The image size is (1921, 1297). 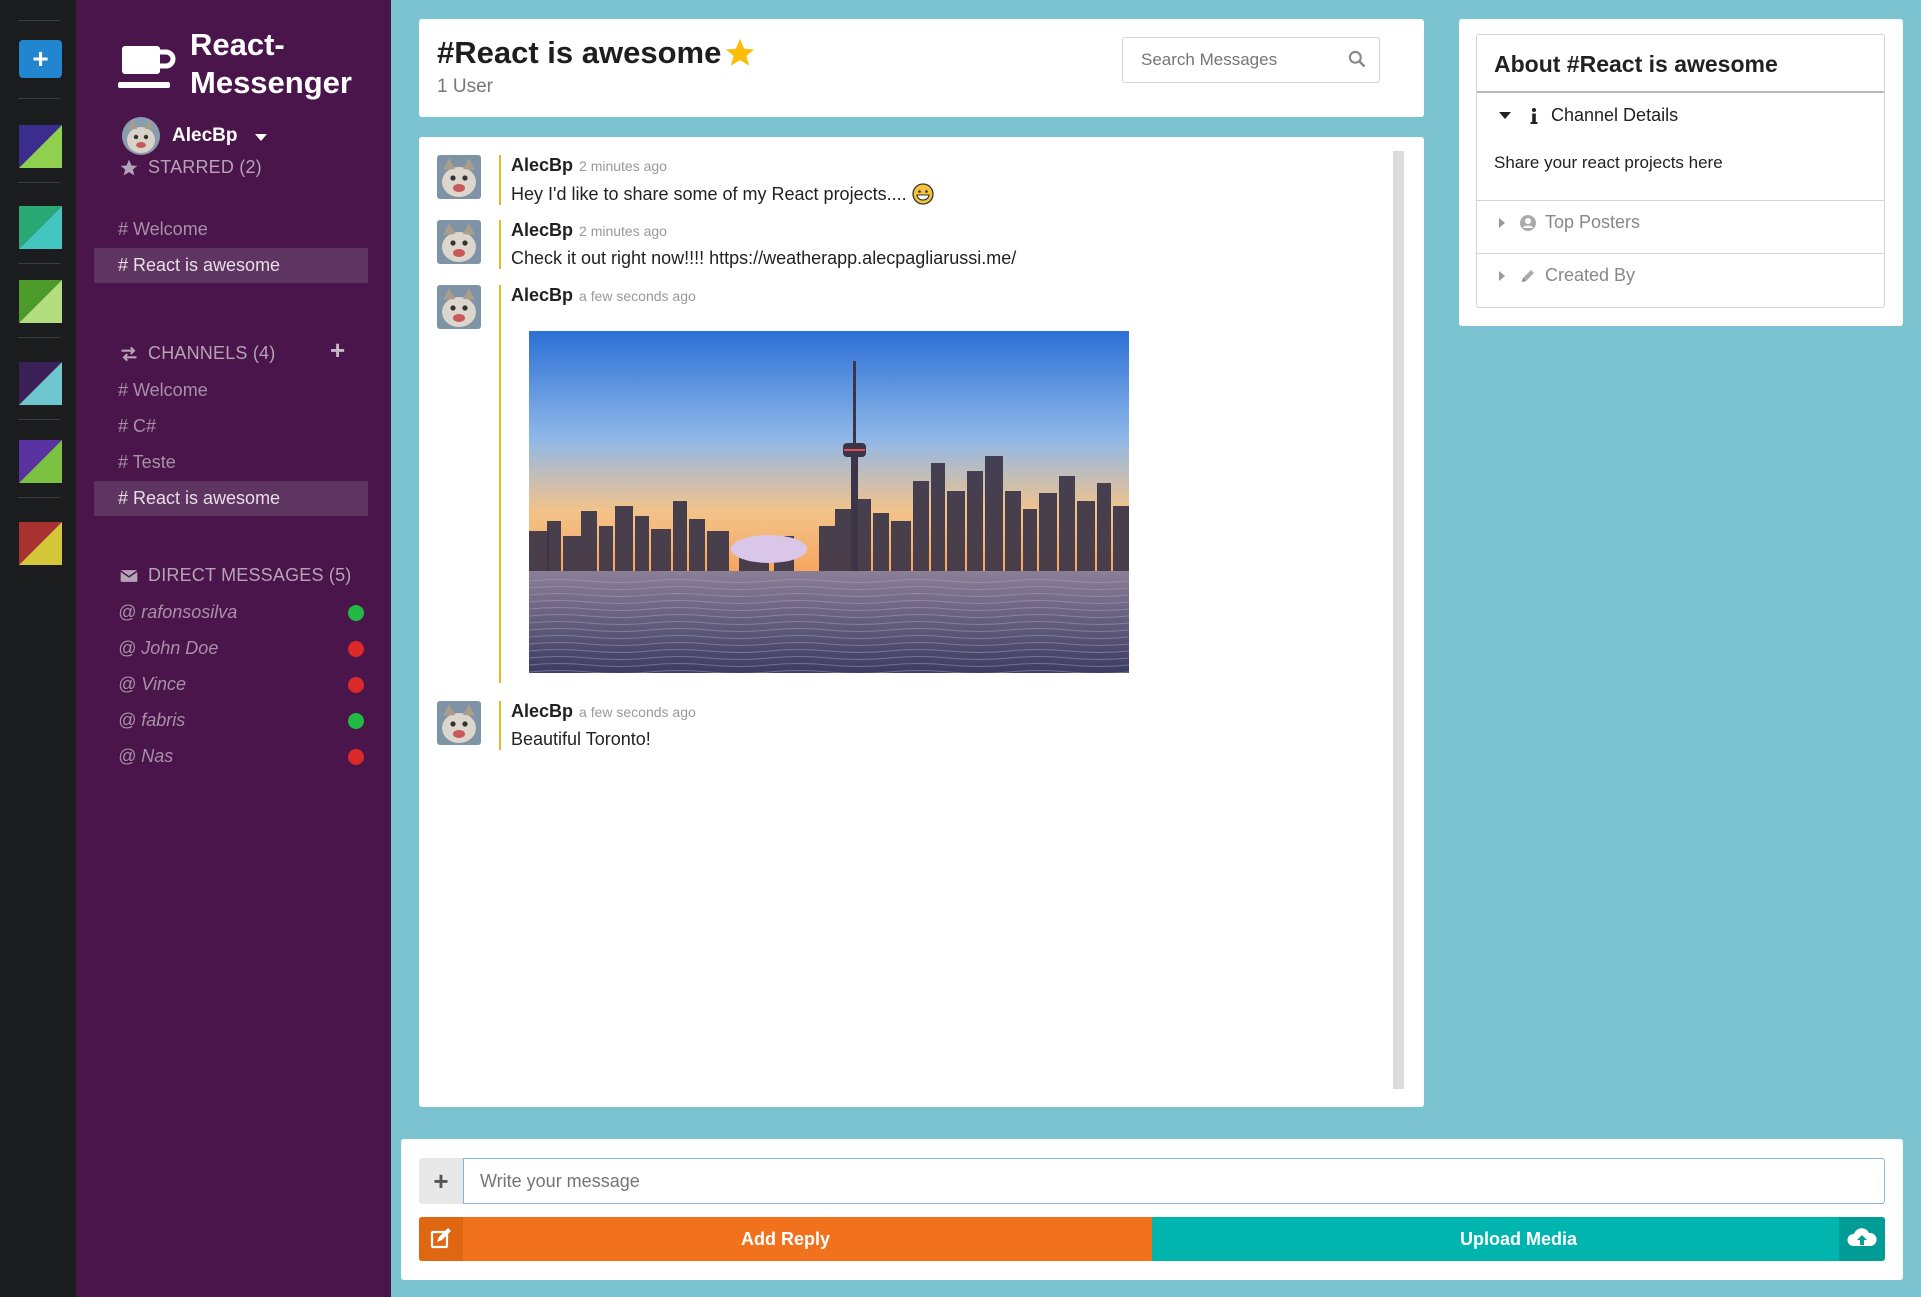 I want to click on search-icon, so click(x=1357, y=59).